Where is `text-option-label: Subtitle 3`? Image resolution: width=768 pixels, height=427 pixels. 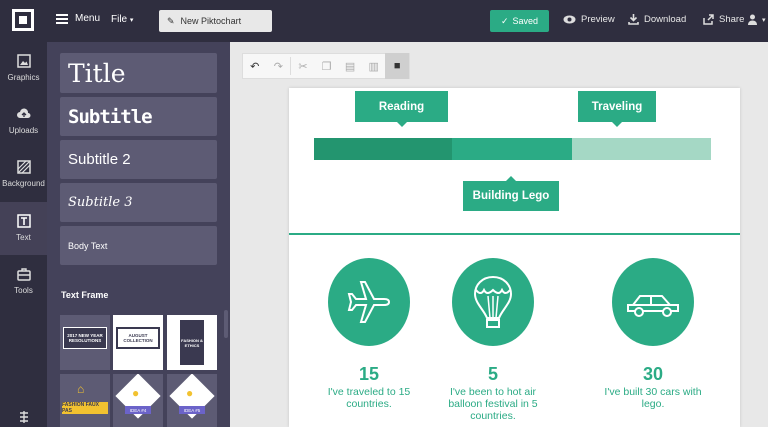 text-option-label: Subtitle 3 is located at coordinates (100, 202).